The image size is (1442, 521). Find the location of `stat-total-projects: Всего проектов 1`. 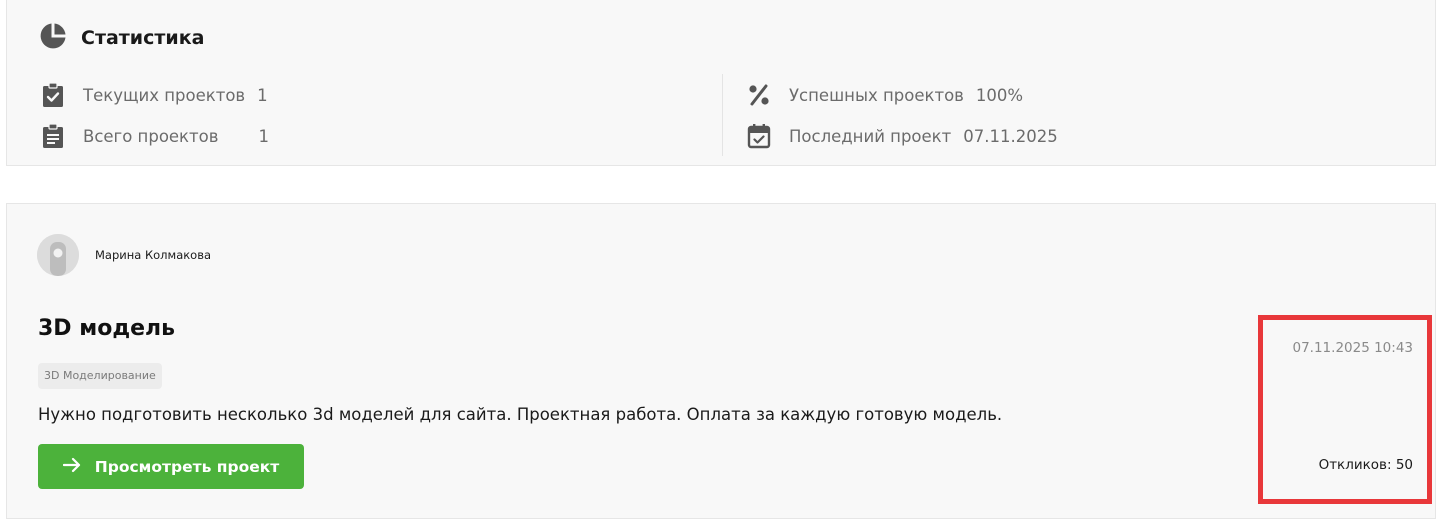

stat-total-projects: Всего проектов 1 is located at coordinates (154, 136).